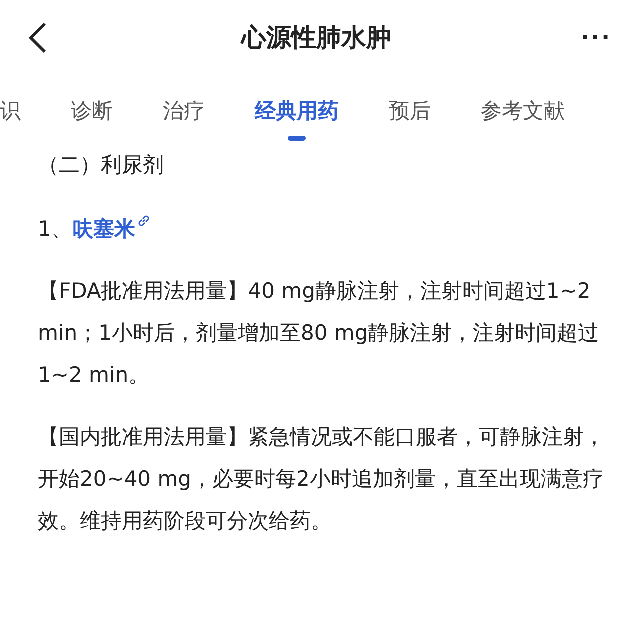 The image size is (640, 637). What do you see at coordinates (10, 112) in the screenshot?
I see `tab: 识` at bounding box center [10, 112].